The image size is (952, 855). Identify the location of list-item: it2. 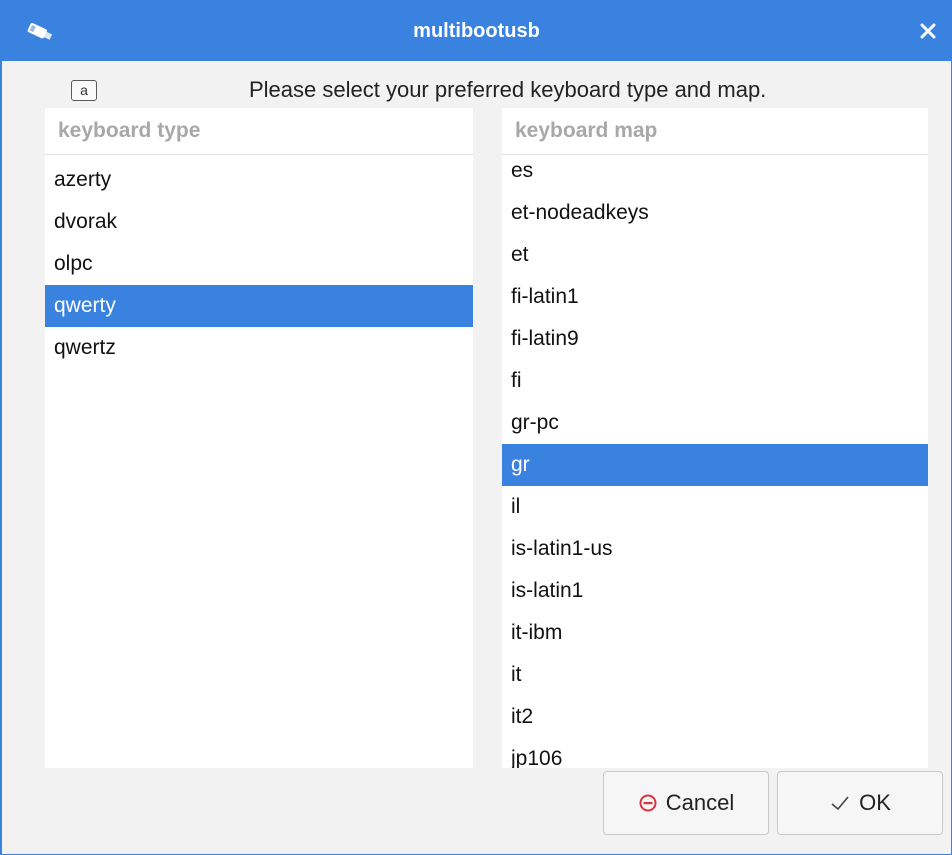
(715, 717).